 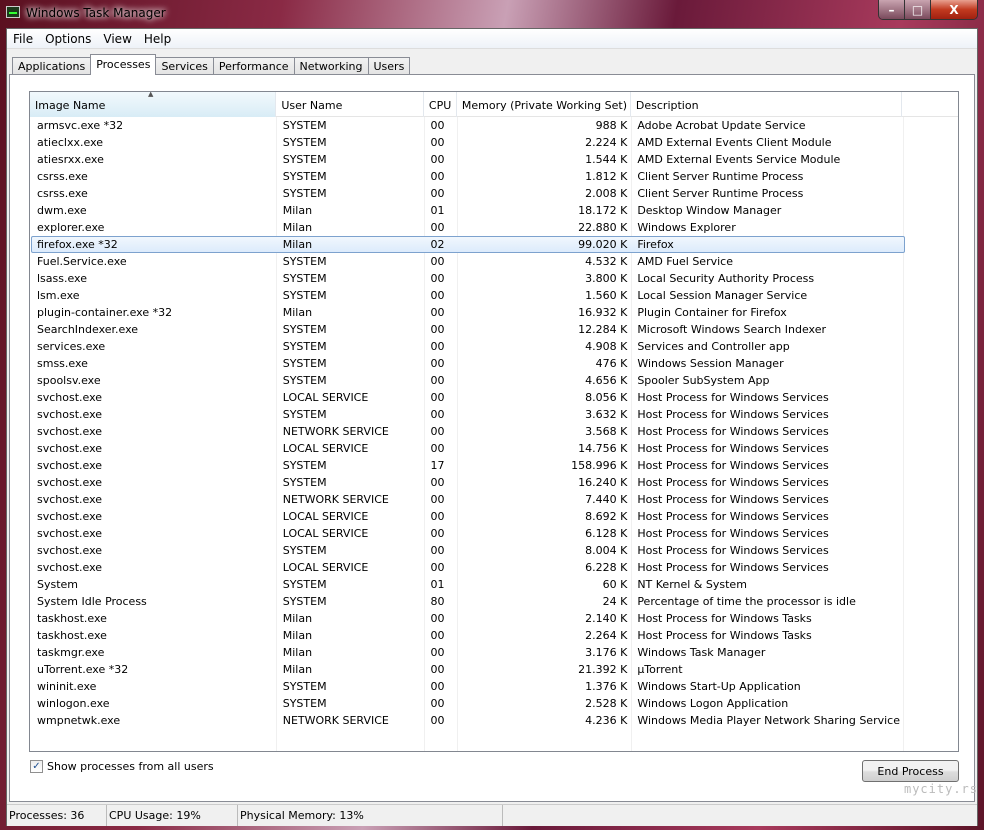 I want to click on cell-cpu: 01, so click(x=437, y=210).